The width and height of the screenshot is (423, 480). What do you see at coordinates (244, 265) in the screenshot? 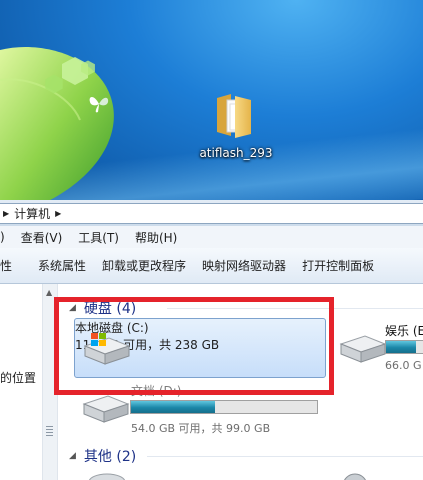
I see `map-network-drive-button: 映射网络驱动器` at bounding box center [244, 265].